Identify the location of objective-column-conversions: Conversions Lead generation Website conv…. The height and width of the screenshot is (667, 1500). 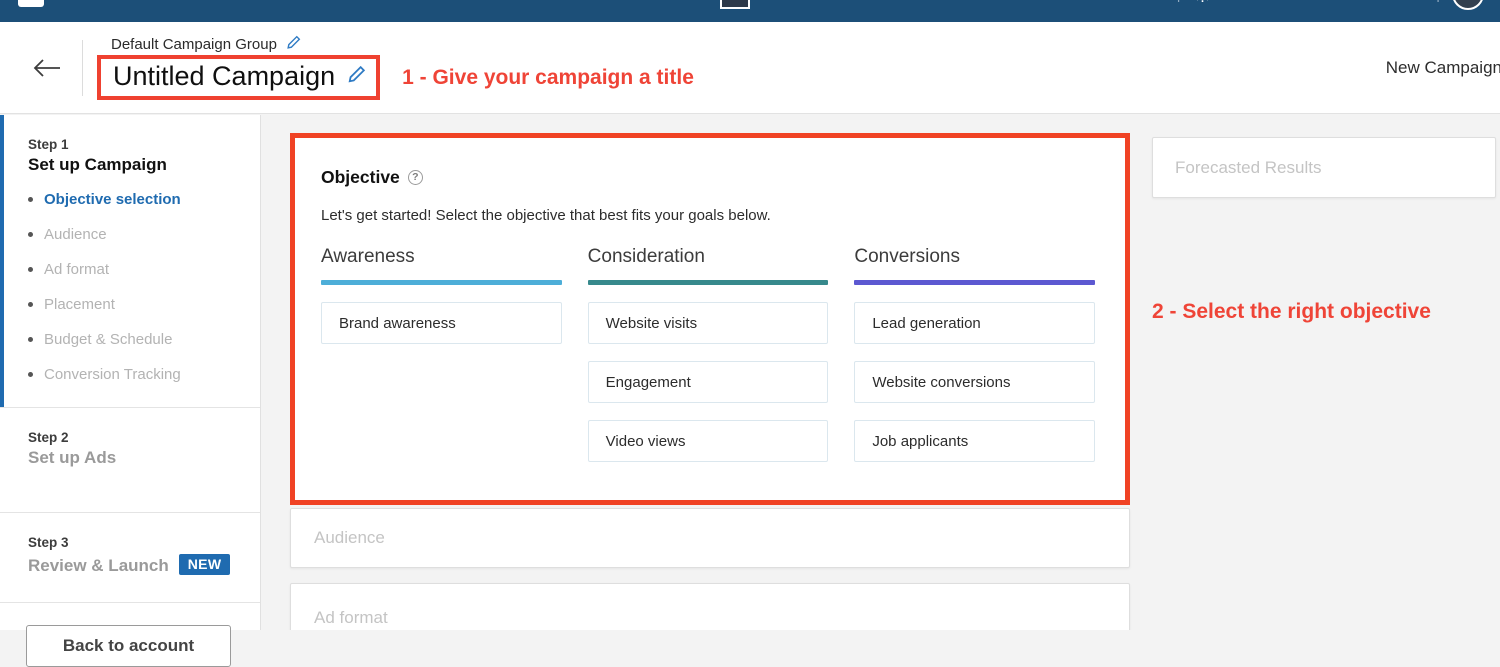
(975, 354).